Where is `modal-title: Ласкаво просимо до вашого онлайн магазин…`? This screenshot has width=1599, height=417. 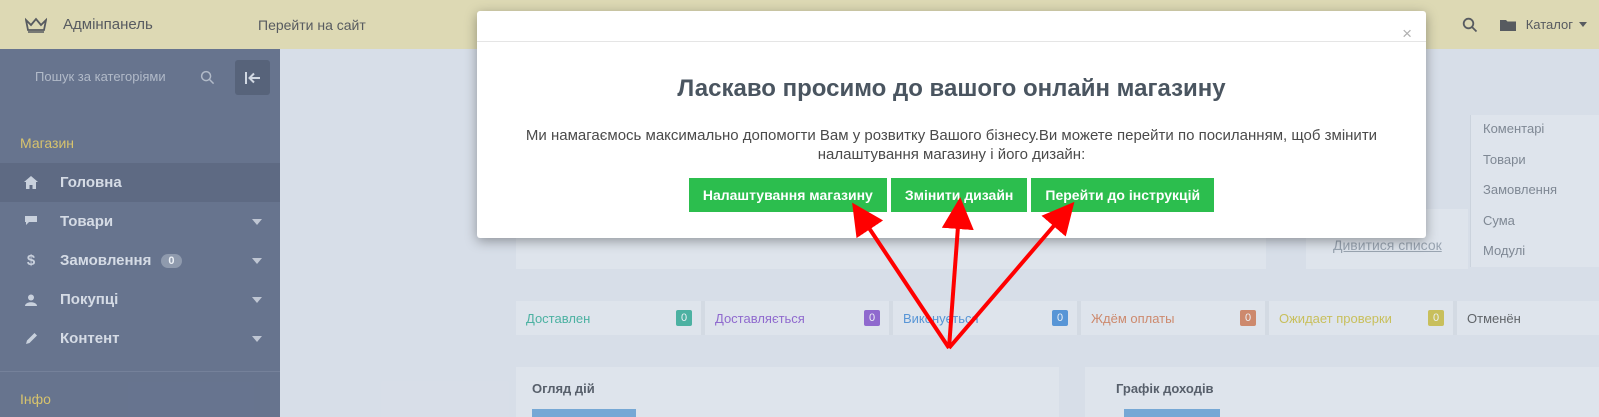 modal-title: Ласкаво просимо до вашого онлайн магазин… is located at coordinates (951, 88).